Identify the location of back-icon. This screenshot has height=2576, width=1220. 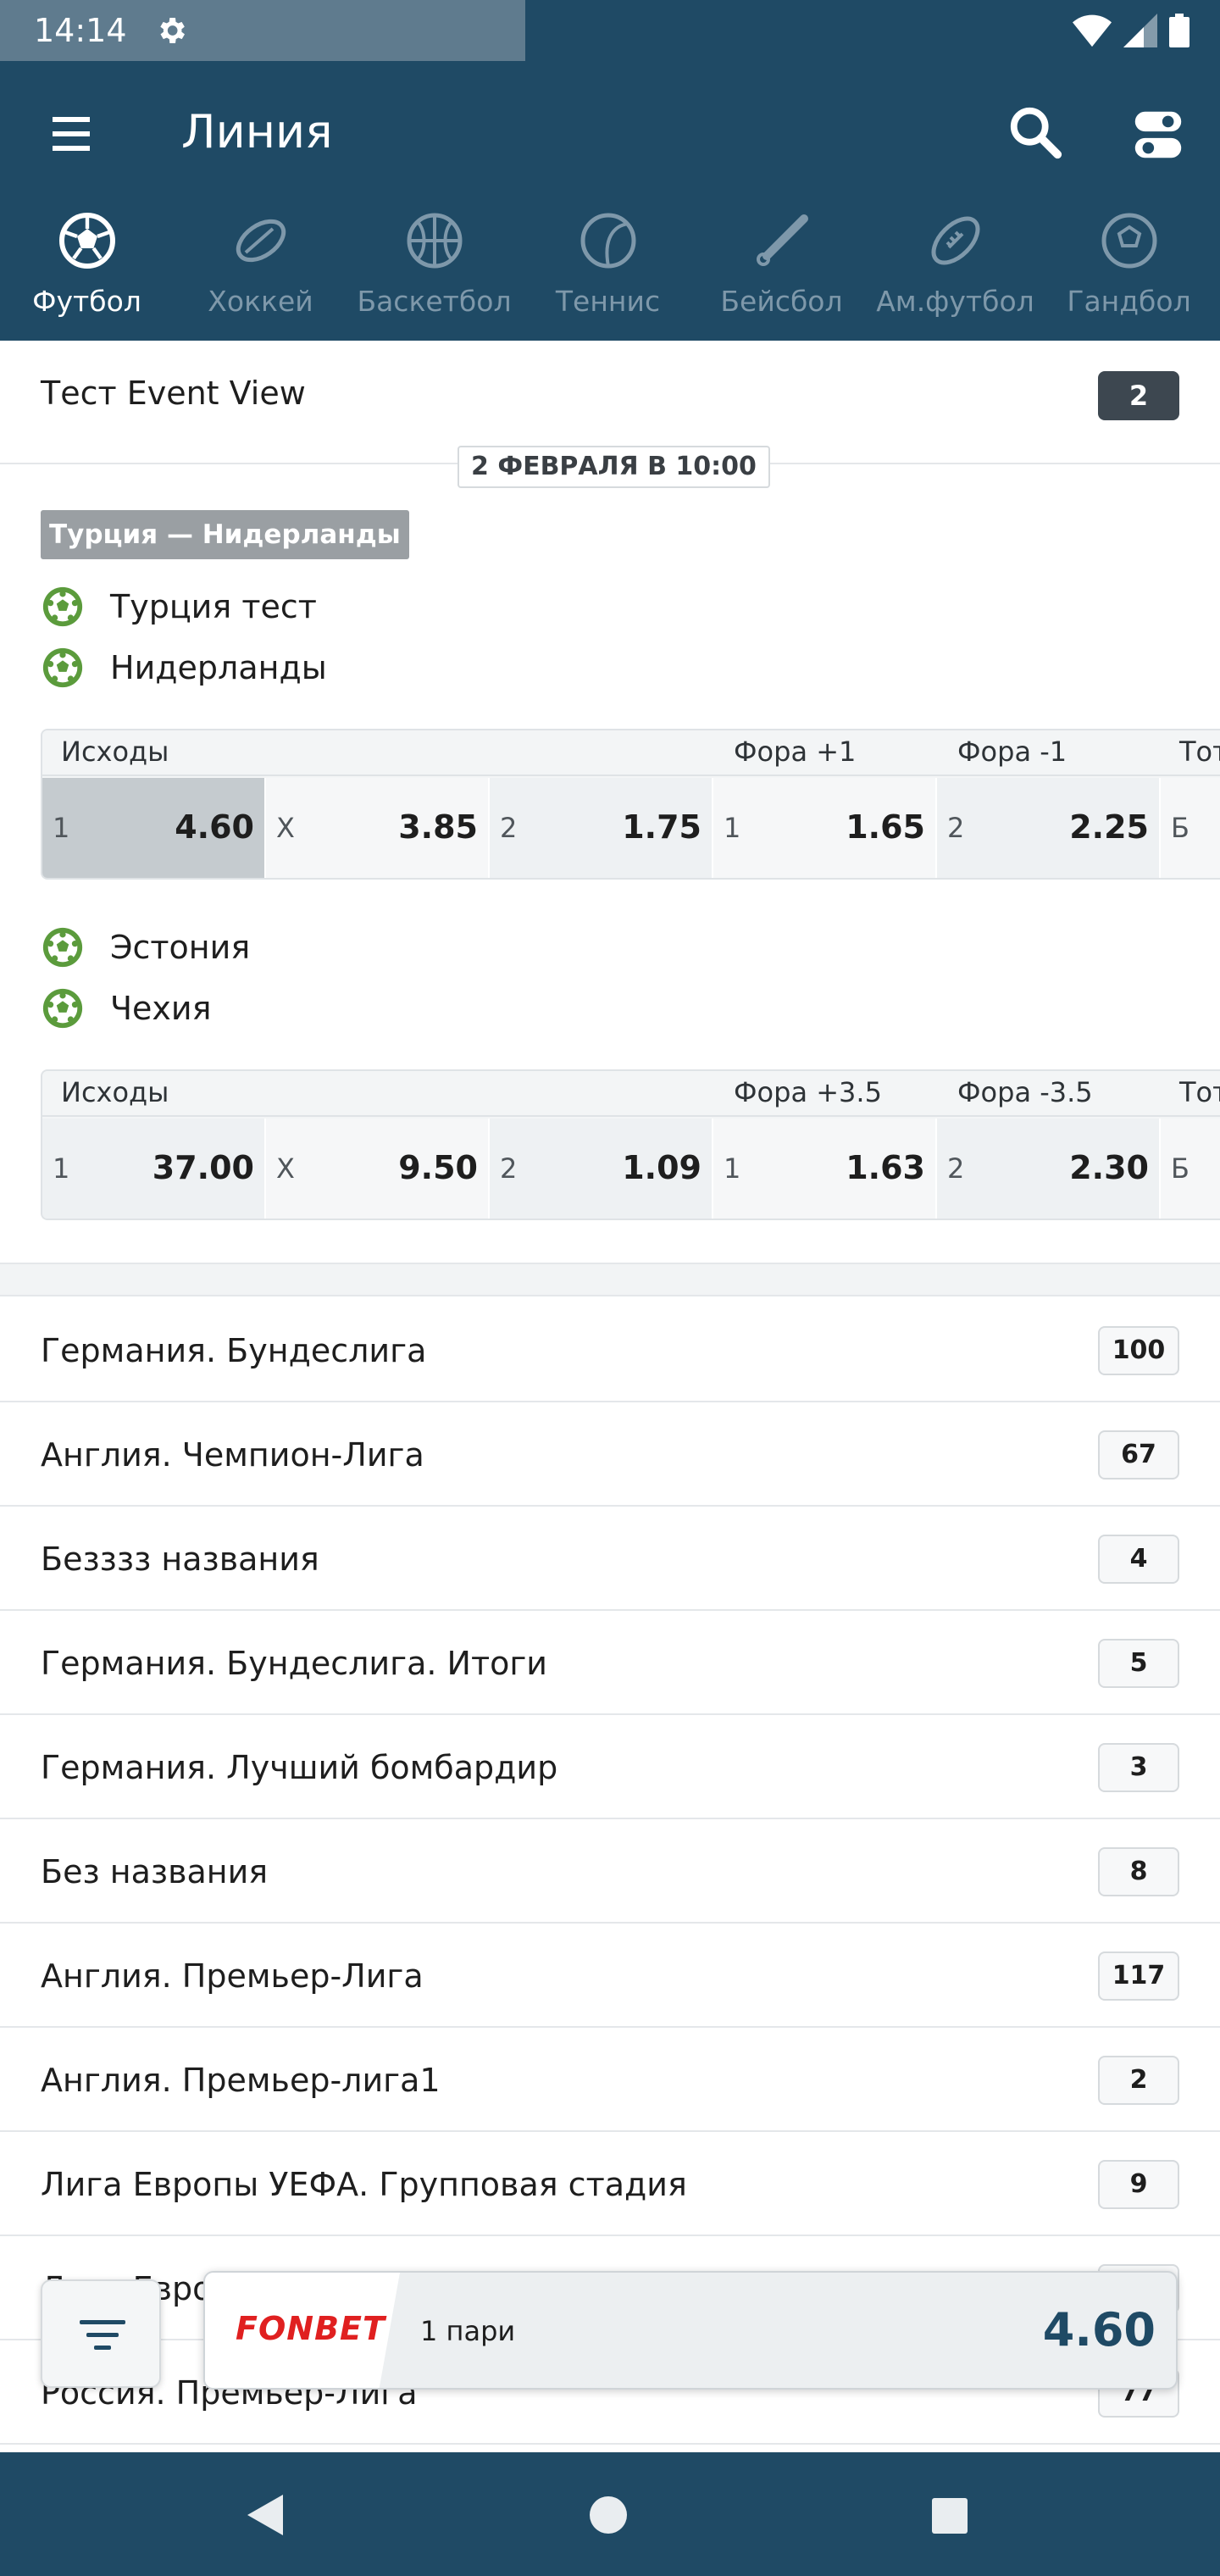
(265, 2515).